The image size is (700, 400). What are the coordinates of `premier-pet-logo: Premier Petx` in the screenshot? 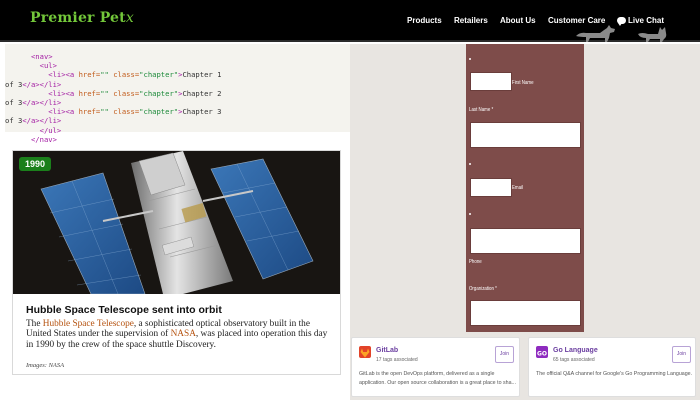 It's located at (82, 18).